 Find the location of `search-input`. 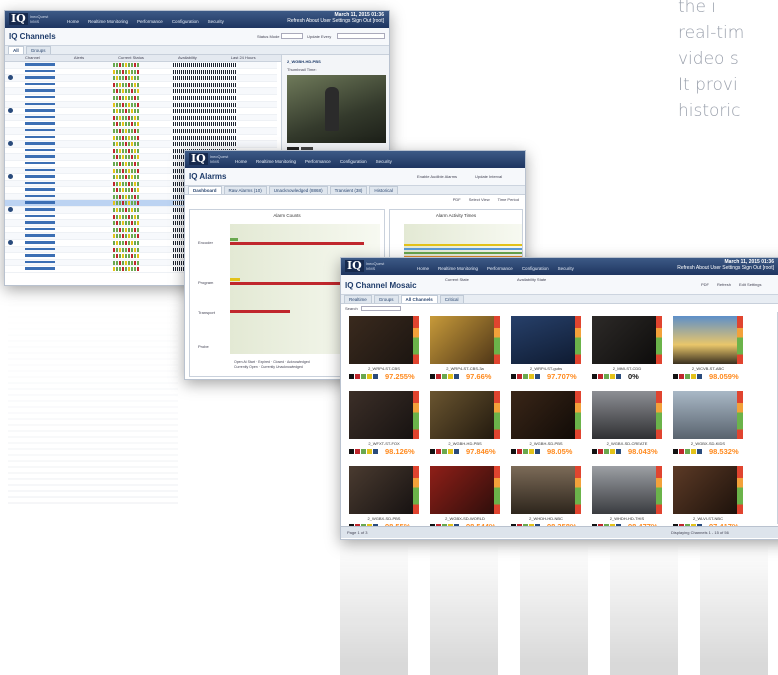

search-input is located at coordinates (380, 308).